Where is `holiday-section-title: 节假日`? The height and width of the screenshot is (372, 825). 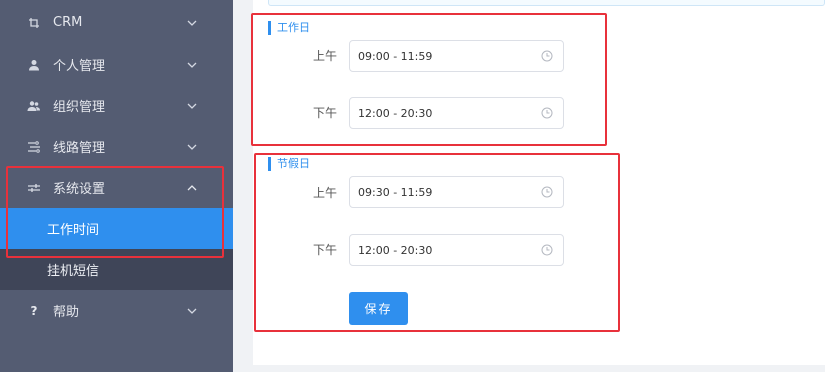
holiday-section-title: 节假日 is located at coordinates (289, 164).